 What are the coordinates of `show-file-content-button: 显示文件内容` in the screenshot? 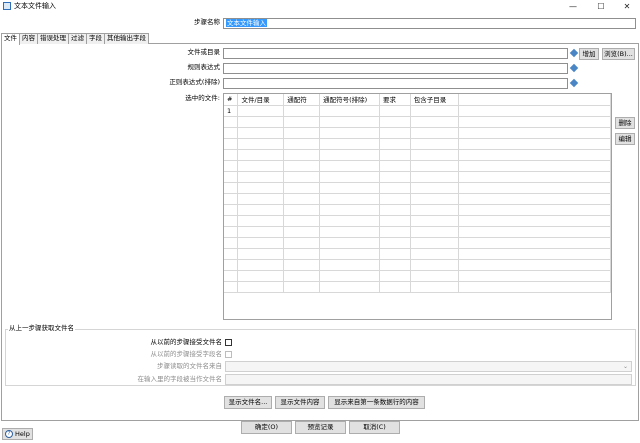 It's located at (300, 402).